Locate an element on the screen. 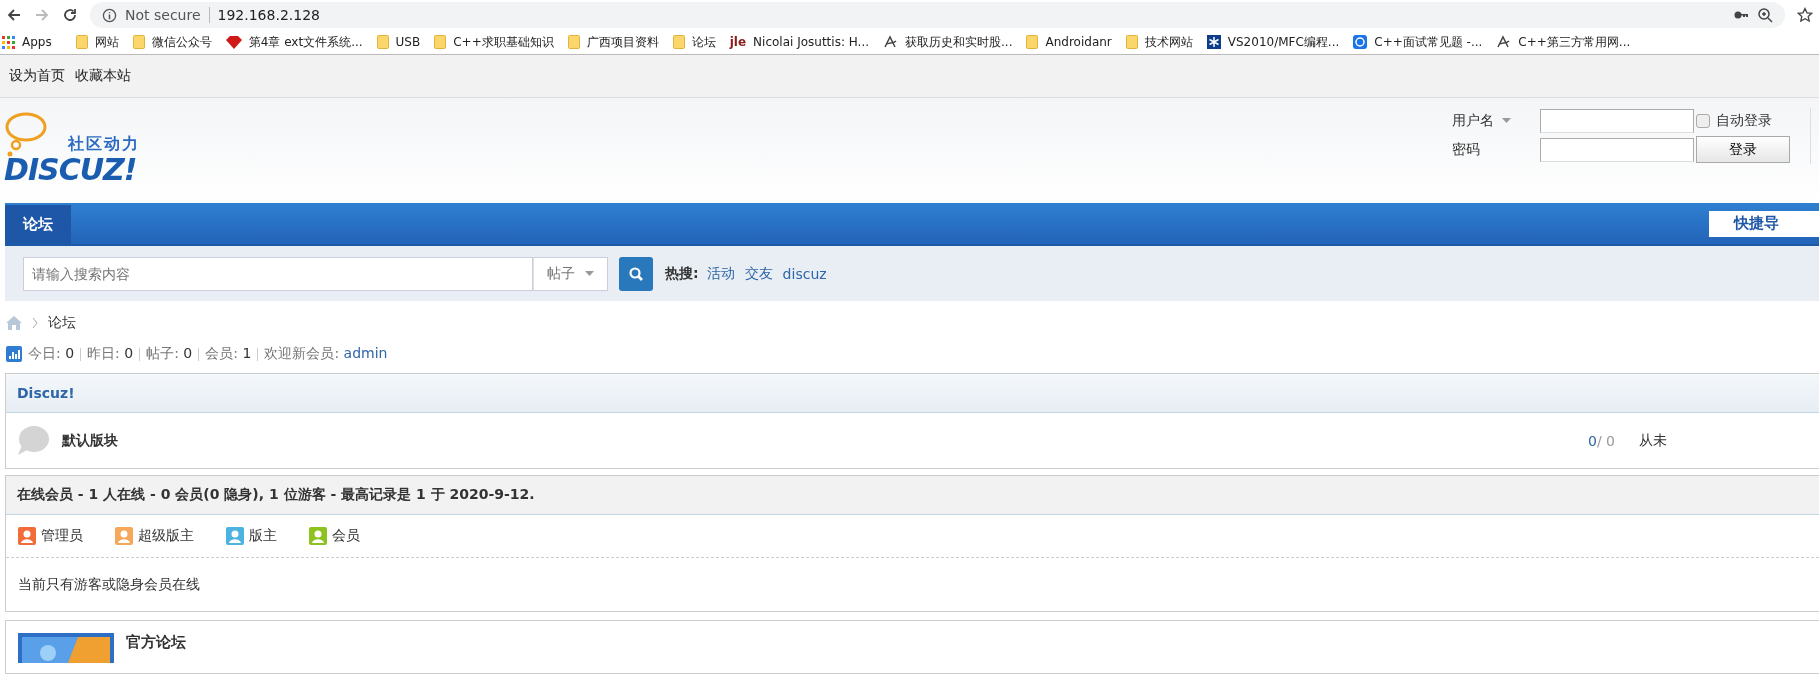 This screenshot has width=1819, height=676. password-label: 密码 is located at coordinates (1466, 149).